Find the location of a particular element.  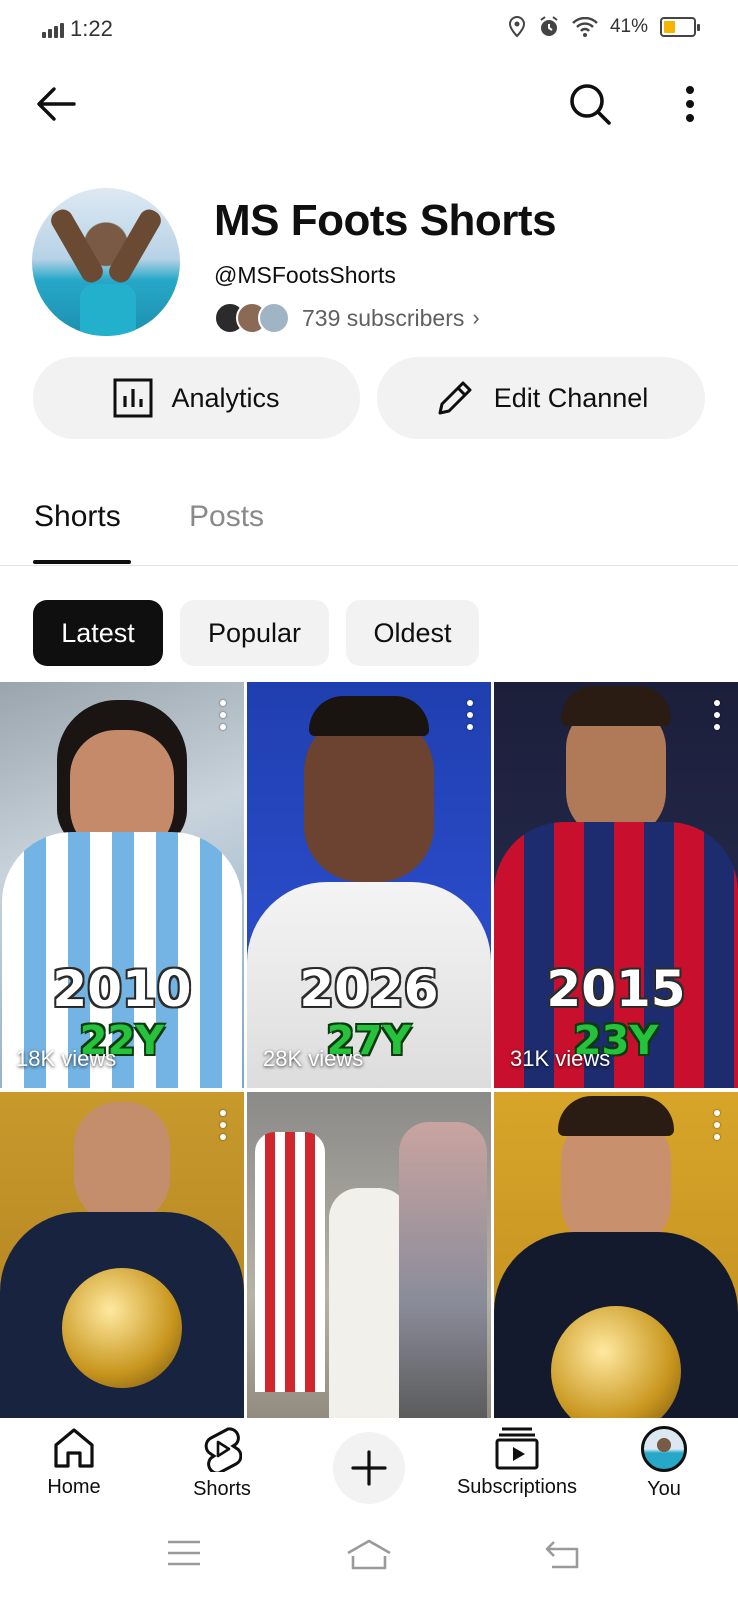

more-vert-icon is located at coordinates (690, 104).